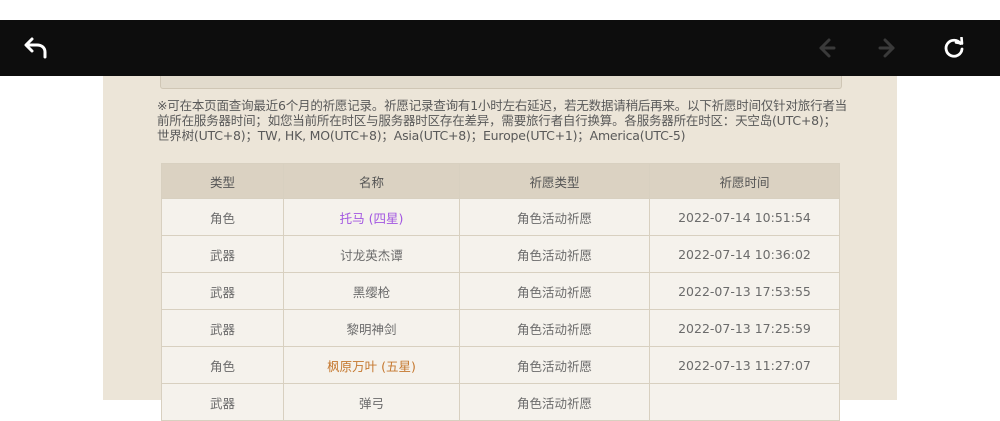 Image resolution: width=1000 pixels, height=421 pixels. What do you see at coordinates (371, 181) in the screenshot?
I see `header-name: 名称` at bounding box center [371, 181].